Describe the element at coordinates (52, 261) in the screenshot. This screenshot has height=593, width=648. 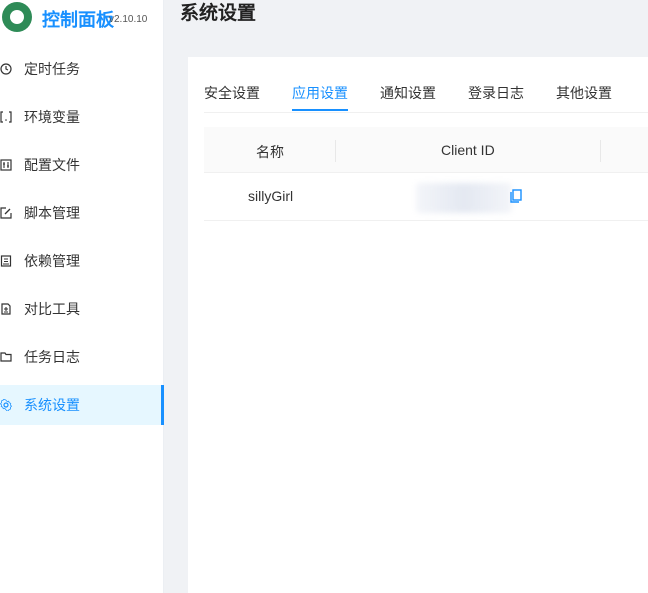
I see `sidebar-item-label: 依赖管理` at that location.